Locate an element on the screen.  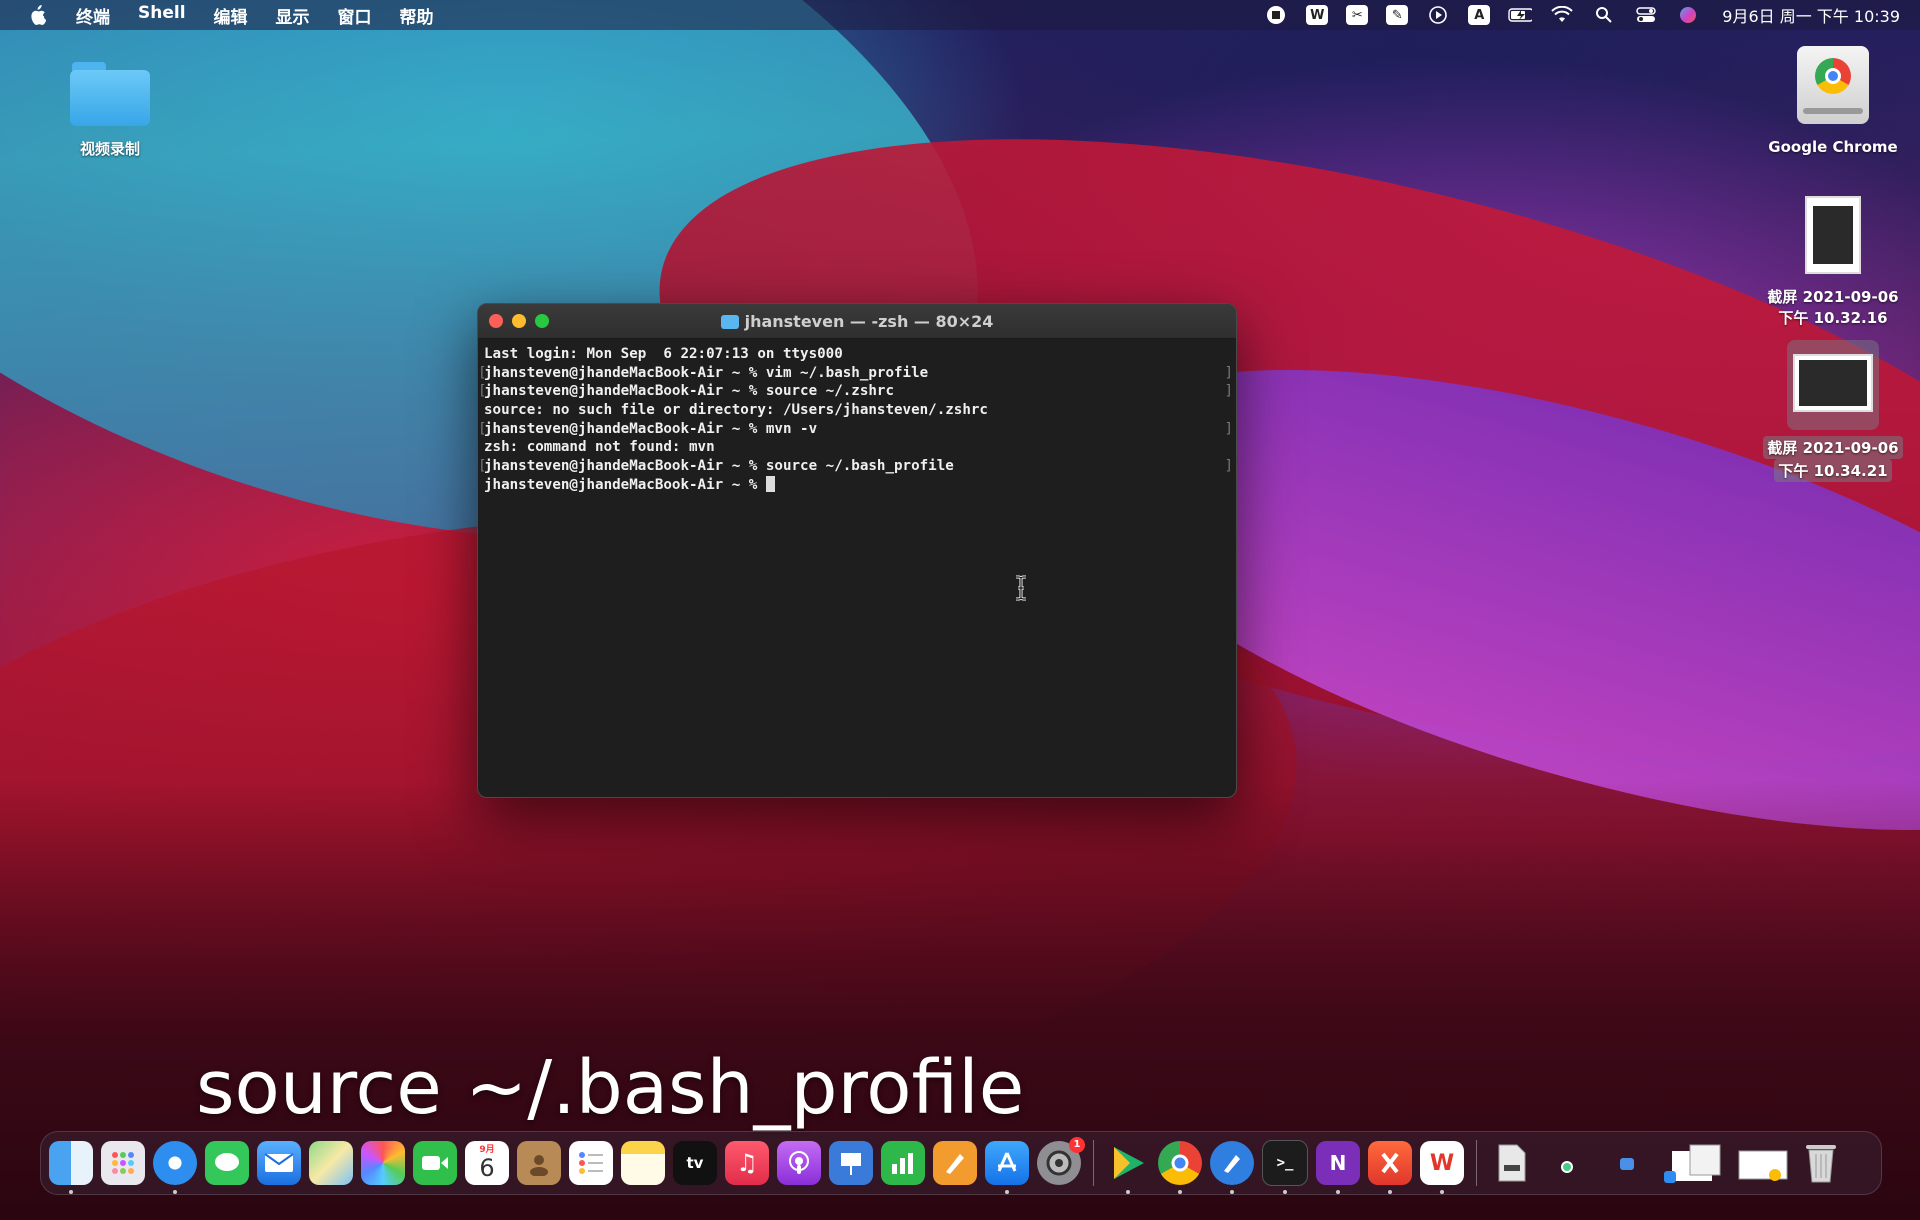
pages-icon is located at coordinates (955, 1163).